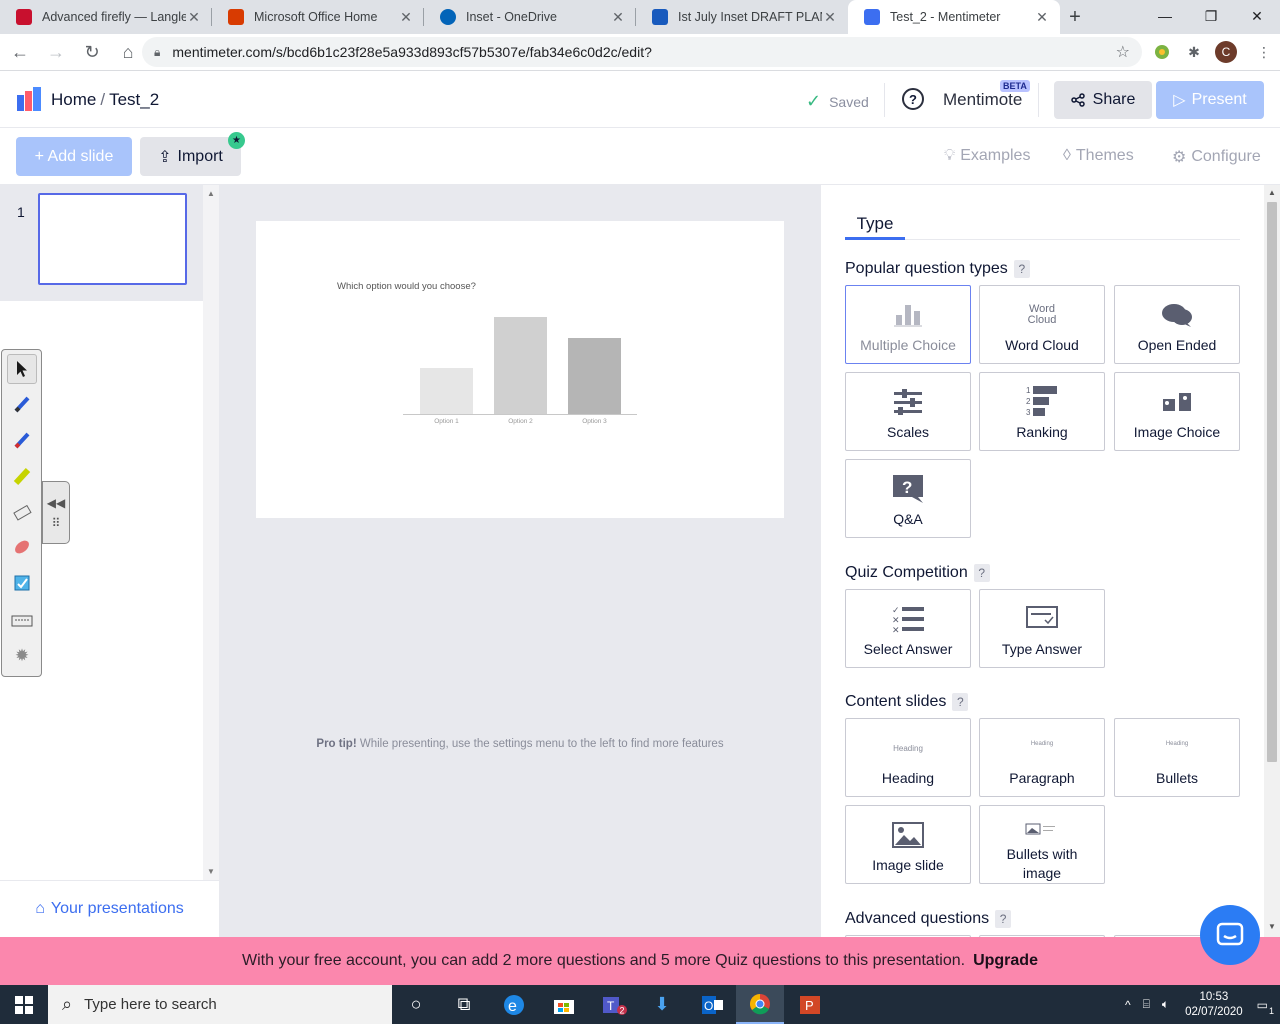  What do you see at coordinates (1194, 52) in the screenshot?
I see `extensions-puzzle-icon: ✱` at bounding box center [1194, 52].